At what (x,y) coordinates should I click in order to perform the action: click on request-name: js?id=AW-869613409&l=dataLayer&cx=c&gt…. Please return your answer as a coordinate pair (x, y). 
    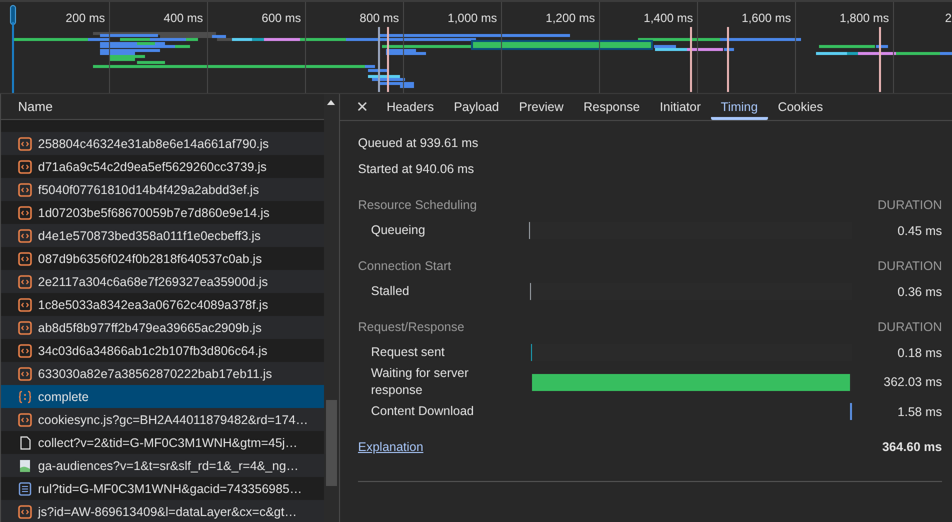
    Looking at the image, I should click on (167, 511).